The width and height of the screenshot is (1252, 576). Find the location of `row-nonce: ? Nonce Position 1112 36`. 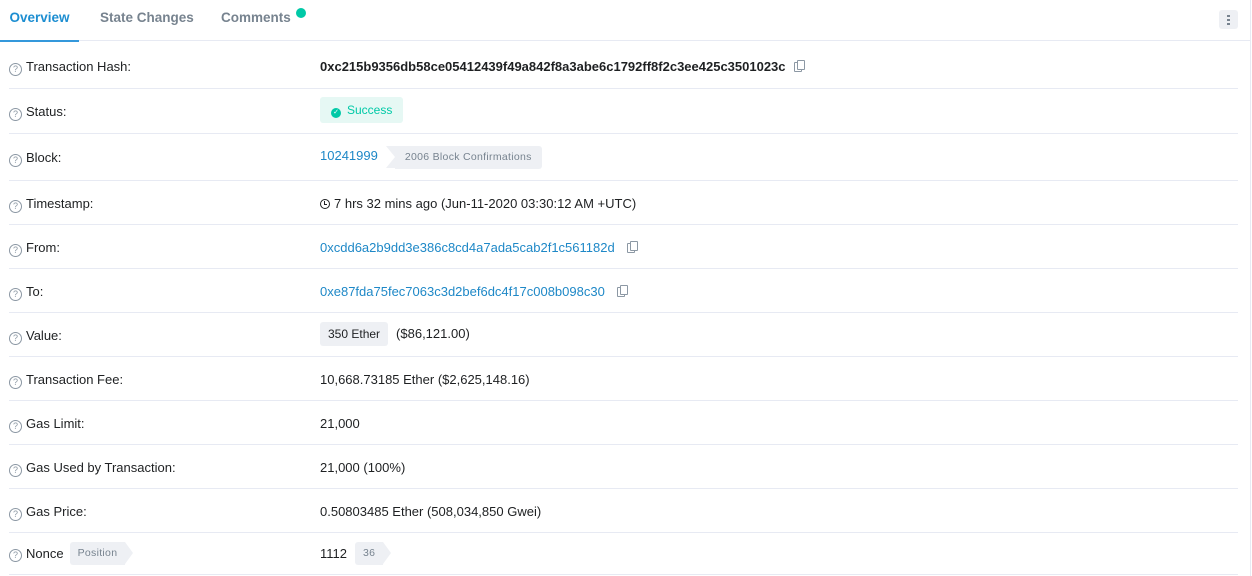

row-nonce: ? Nonce Position 1112 36 is located at coordinates (623, 554).